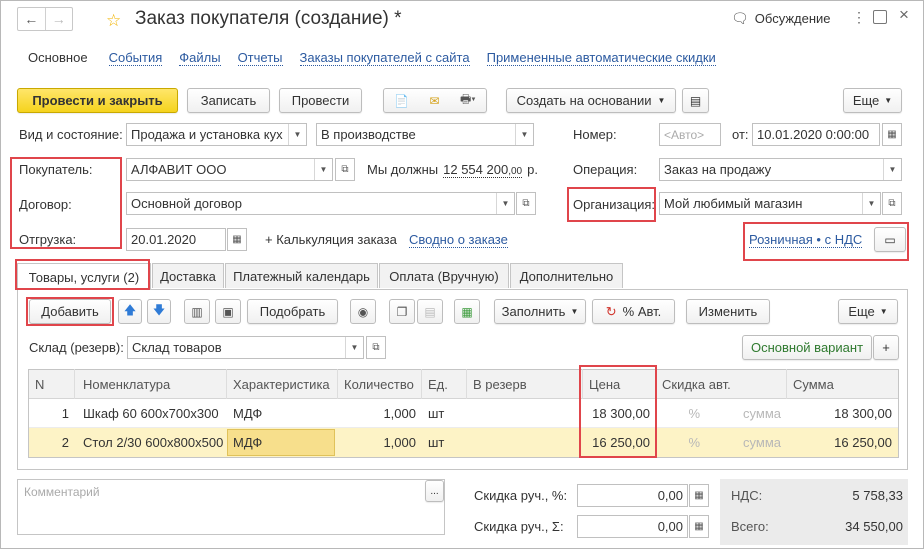  What do you see at coordinates (248, 413) in the screenshot?
I see `row-characteristic: МДФ` at bounding box center [248, 413].